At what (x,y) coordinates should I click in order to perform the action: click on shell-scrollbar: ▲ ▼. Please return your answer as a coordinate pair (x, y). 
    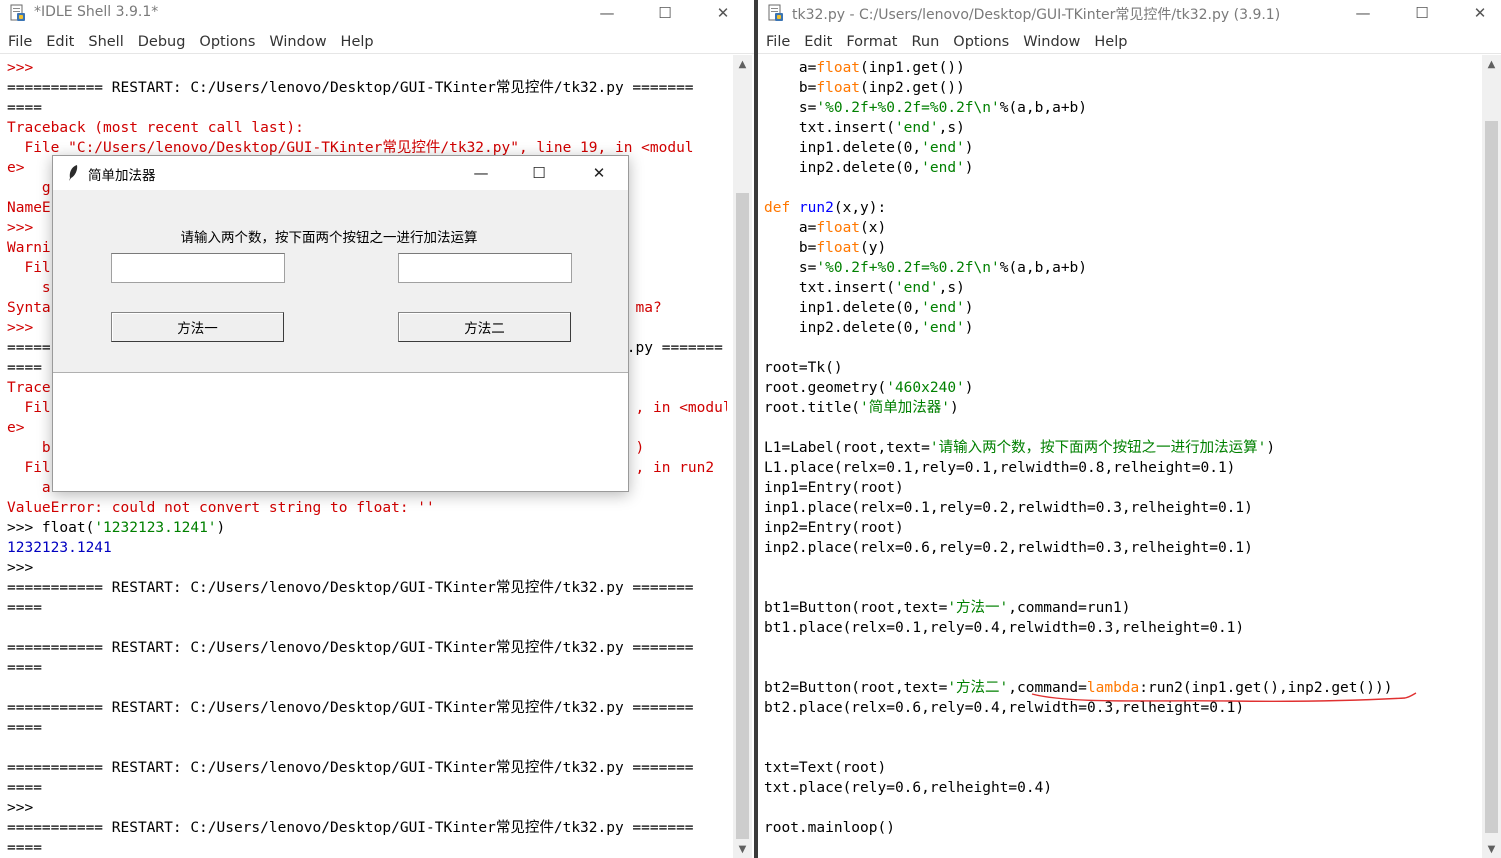
    Looking at the image, I should click on (742, 456).